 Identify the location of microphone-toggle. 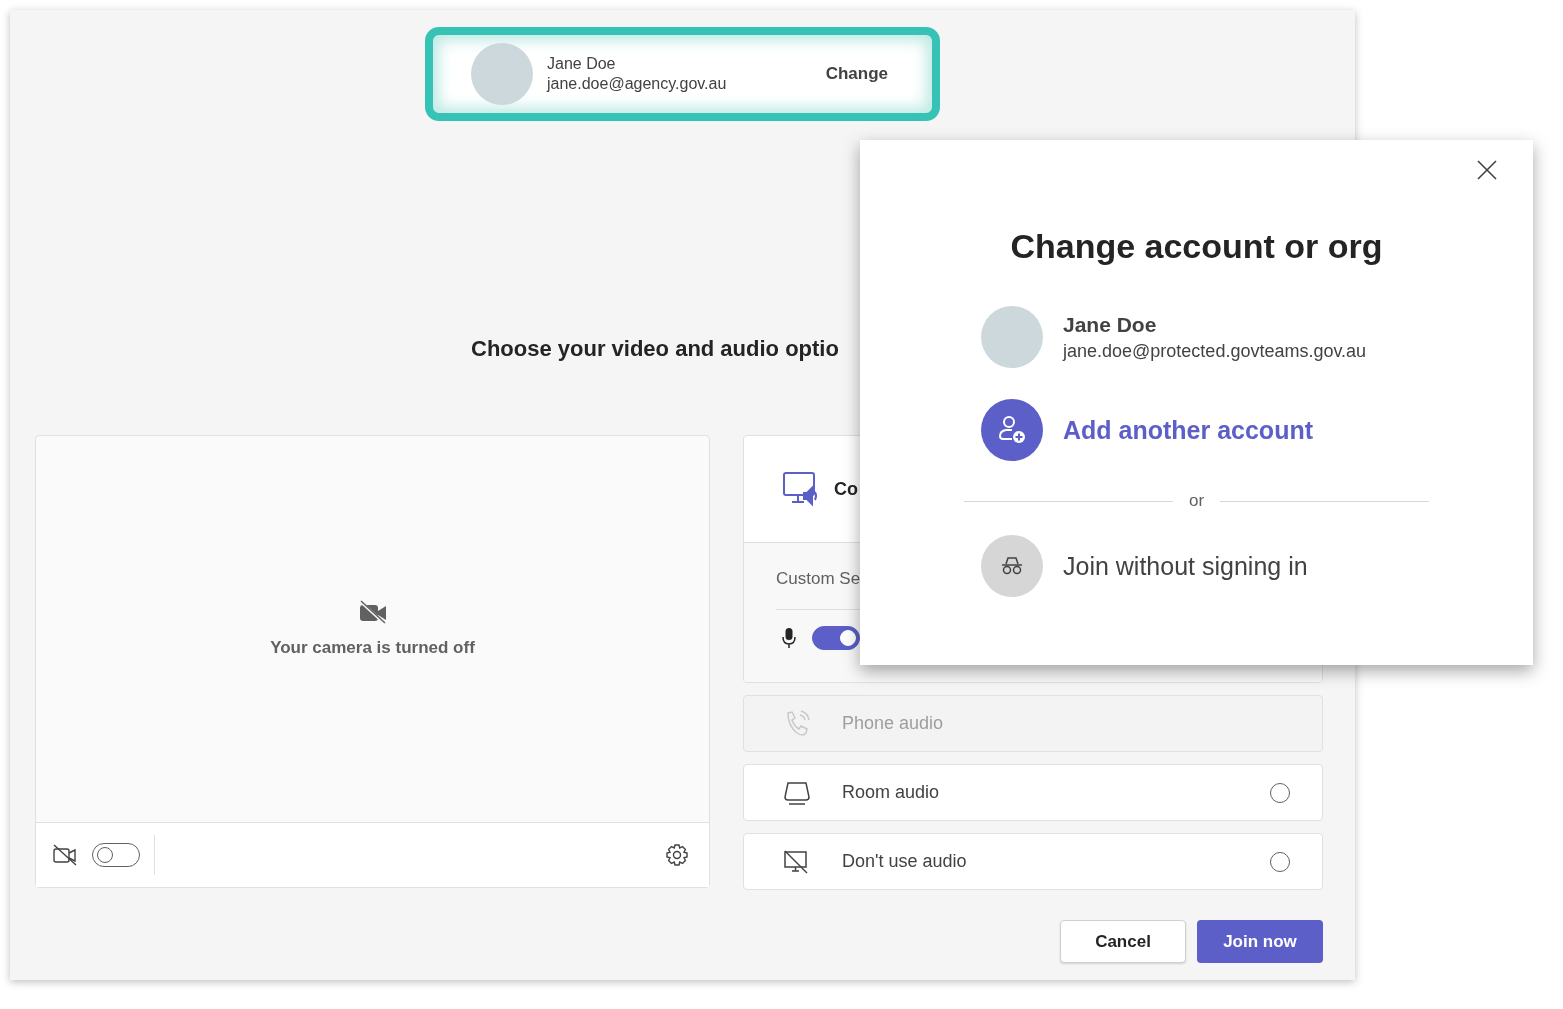
(836, 638).